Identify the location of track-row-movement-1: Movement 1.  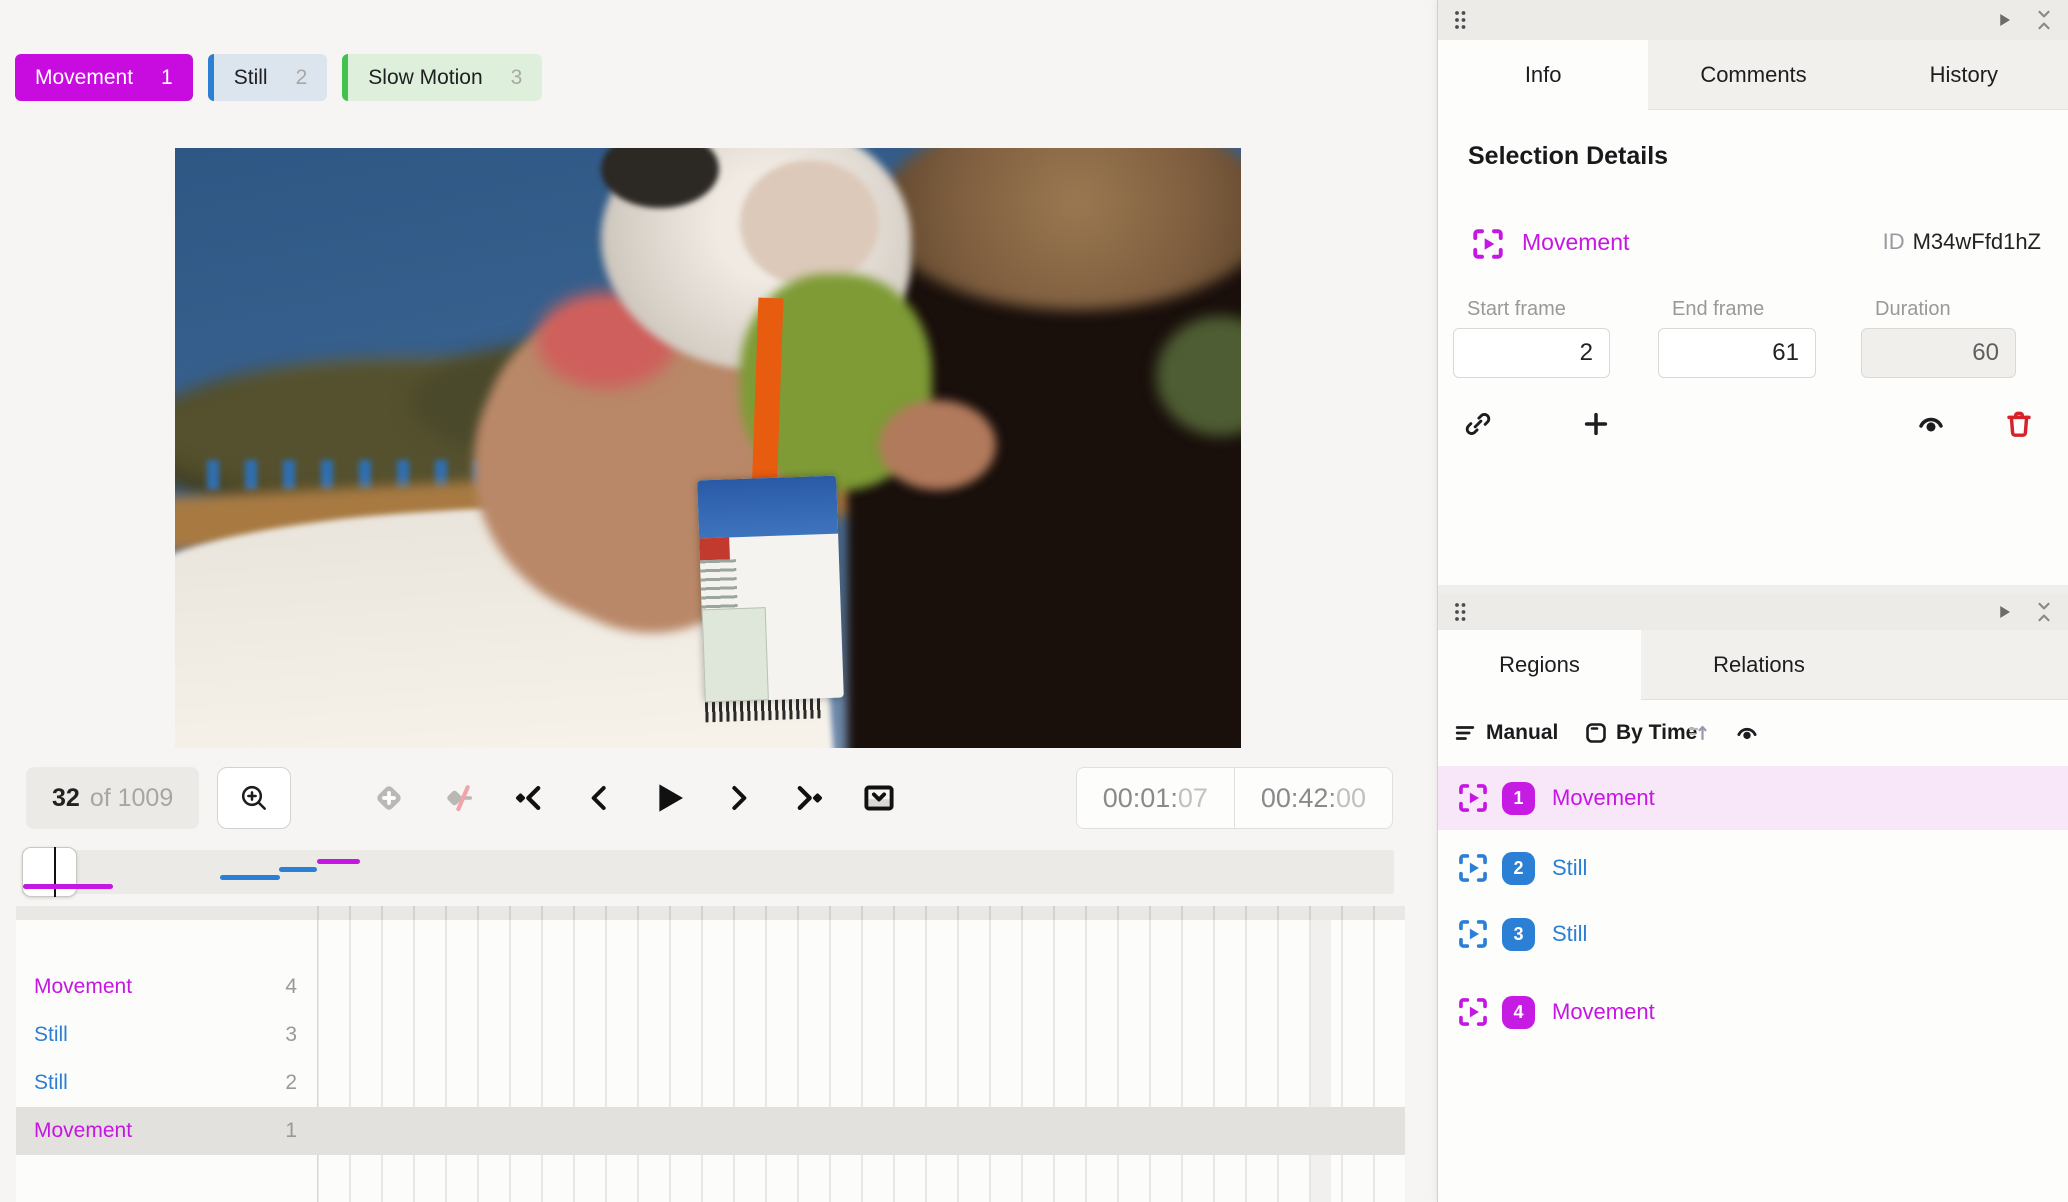
(710, 1131).